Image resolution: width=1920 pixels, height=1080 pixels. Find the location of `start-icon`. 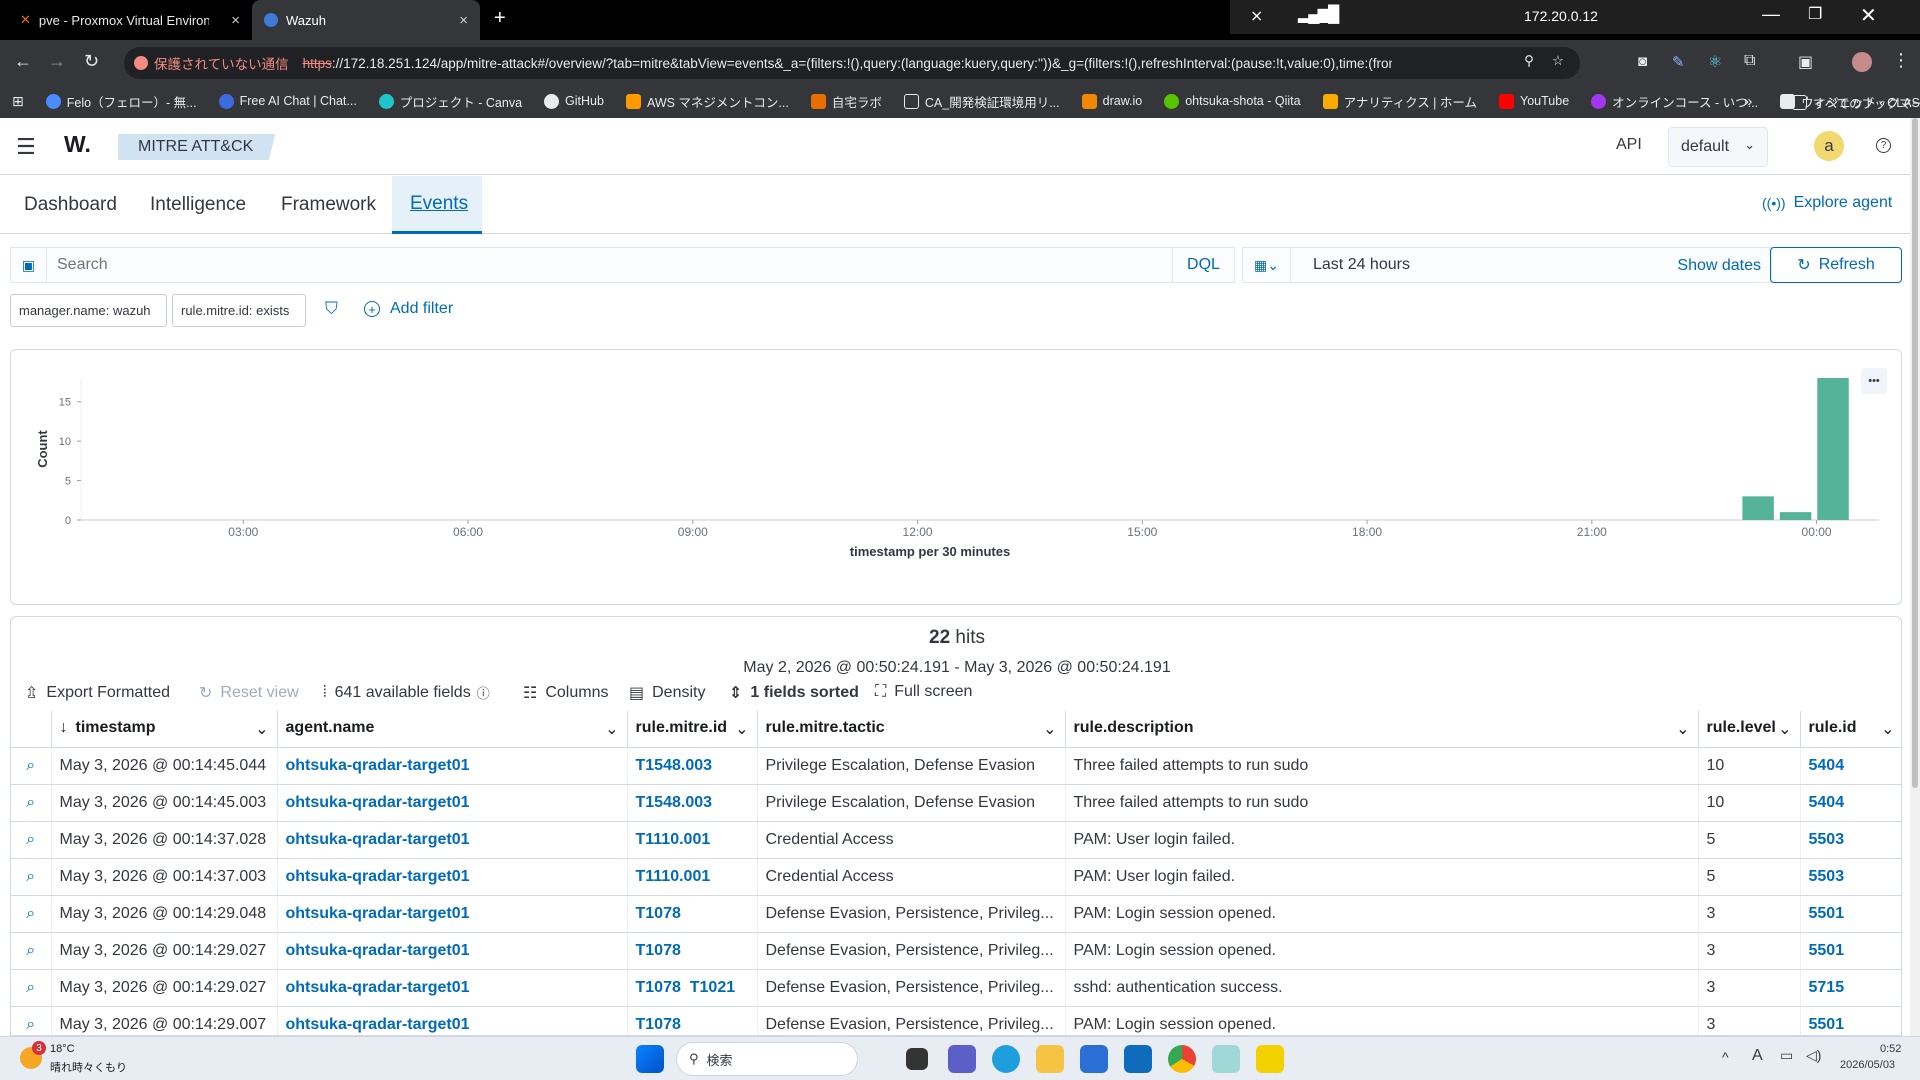

start-icon is located at coordinates (650, 1059).